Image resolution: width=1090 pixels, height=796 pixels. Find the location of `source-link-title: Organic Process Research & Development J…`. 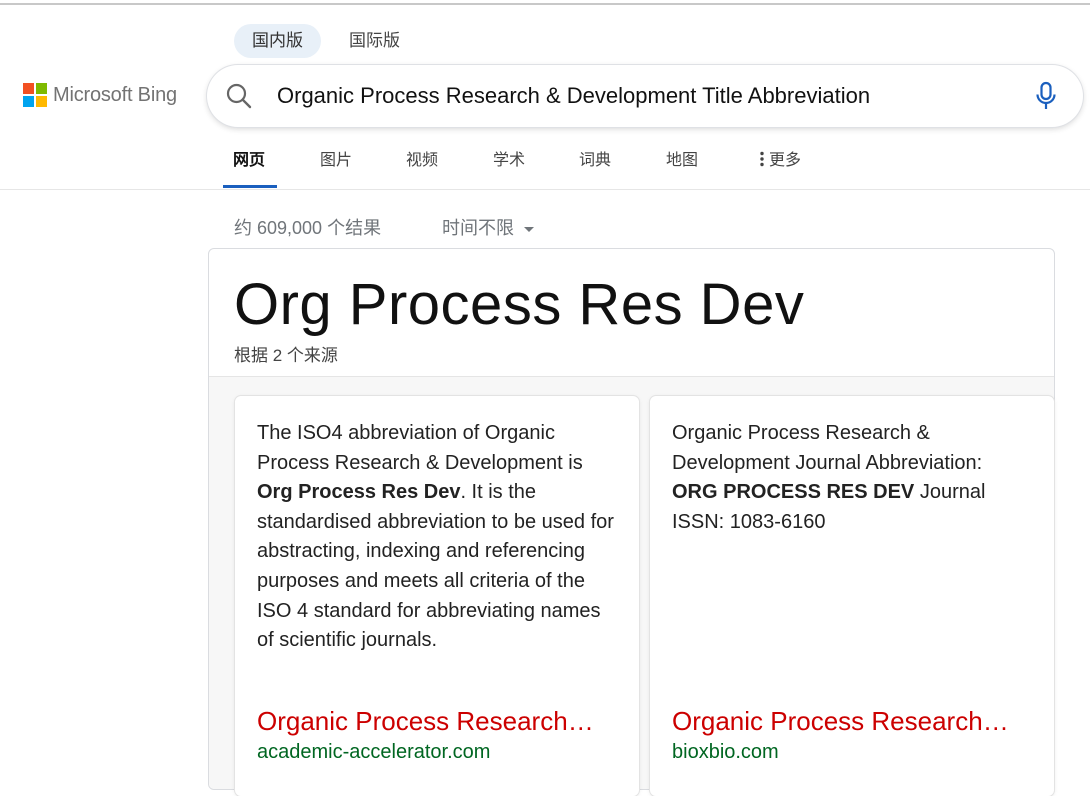

source-link-title: Organic Process Research & Development J… is located at coordinates (842, 721).